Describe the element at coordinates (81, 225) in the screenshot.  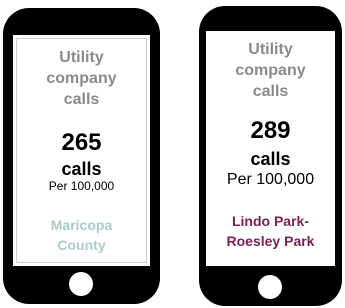
I see `place-line-1: Maricopa` at that location.